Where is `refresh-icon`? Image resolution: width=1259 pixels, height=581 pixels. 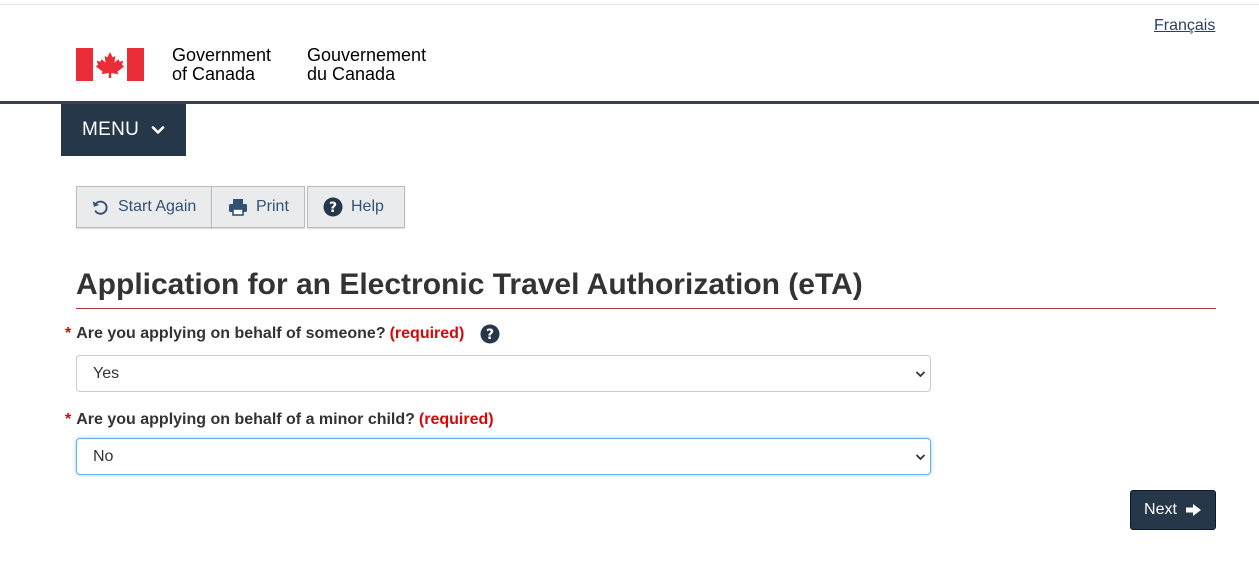
refresh-icon is located at coordinates (100, 207).